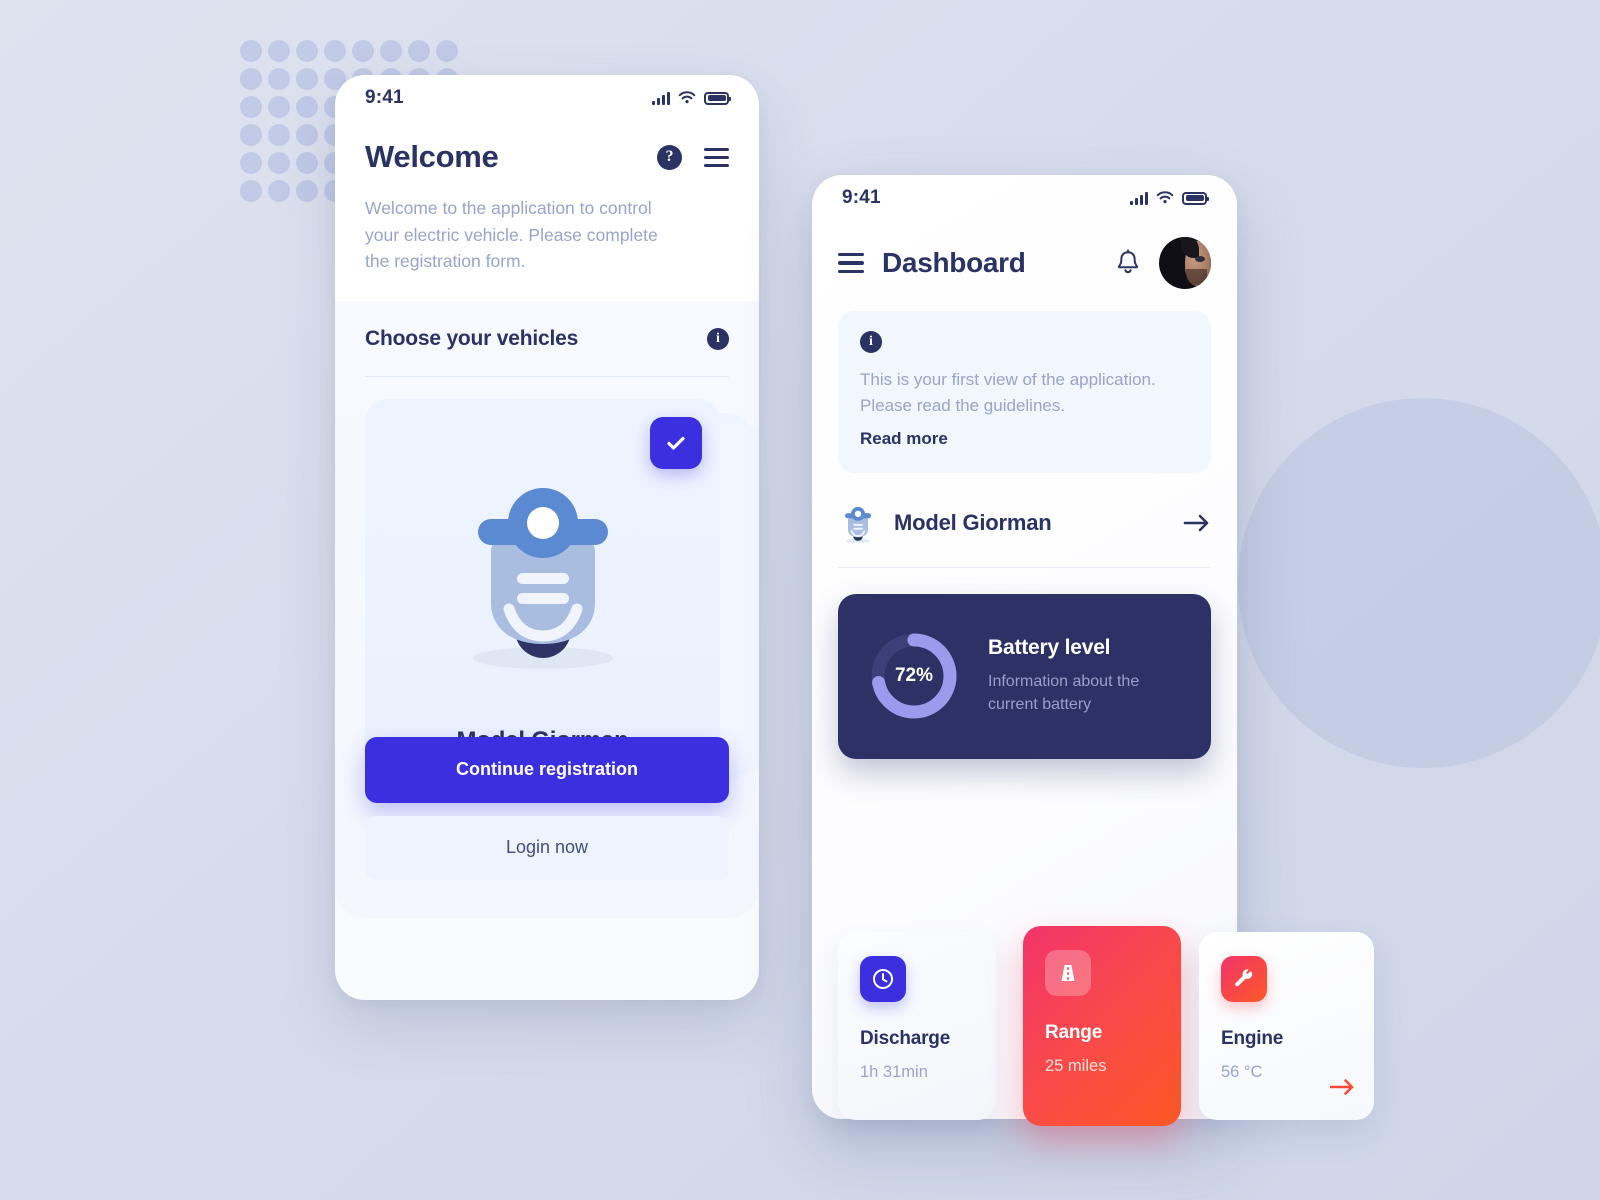  Describe the element at coordinates (547, 148) in the screenshot. I see `welcome-header: Welcome ?` at that location.